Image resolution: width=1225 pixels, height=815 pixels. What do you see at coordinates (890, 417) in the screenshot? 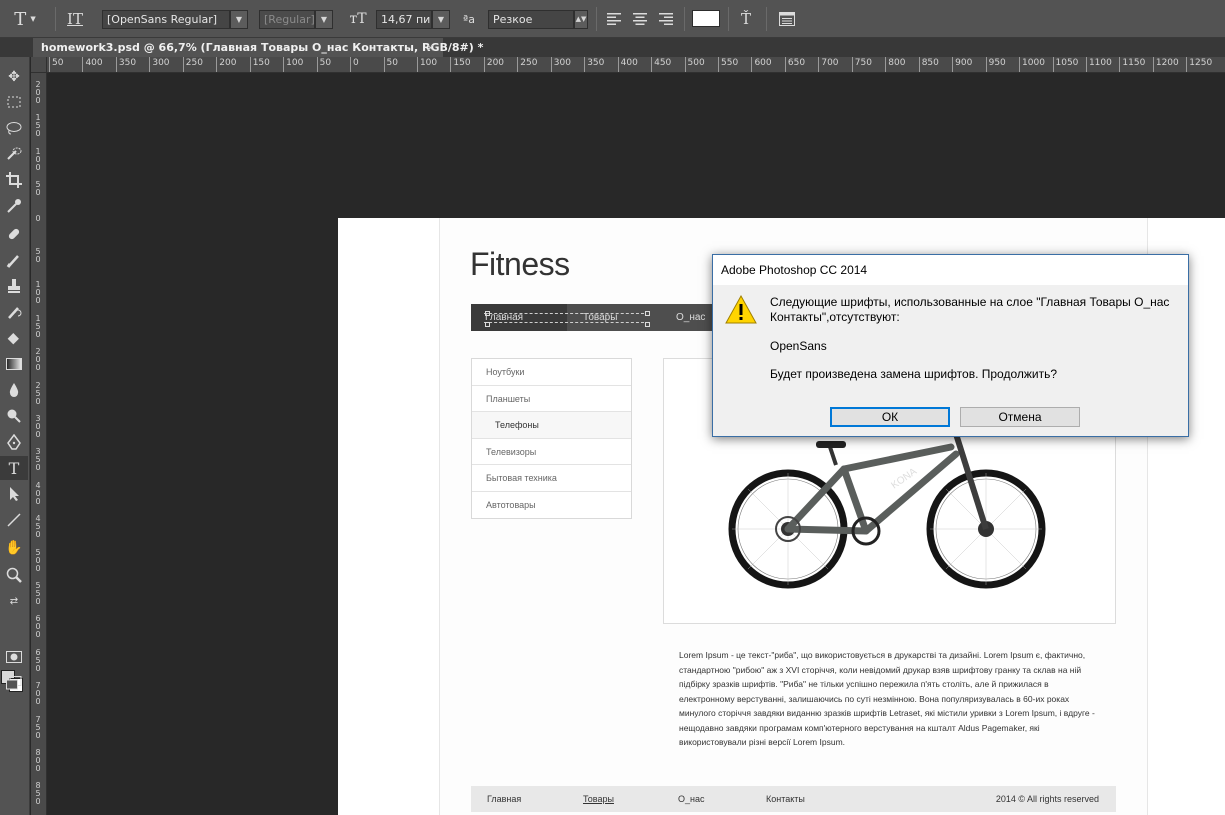
I see `ok-button: ОК` at bounding box center [890, 417].